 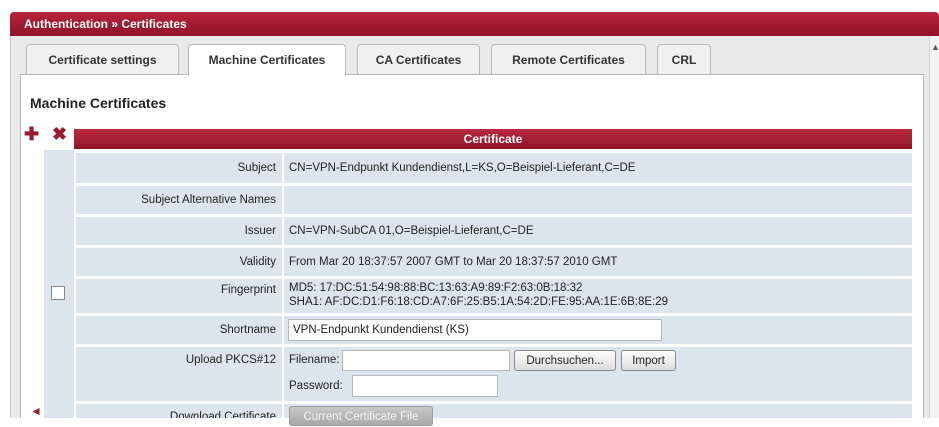 What do you see at coordinates (493, 139) in the screenshot?
I see `column-header-certificate: Certificate` at bounding box center [493, 139].